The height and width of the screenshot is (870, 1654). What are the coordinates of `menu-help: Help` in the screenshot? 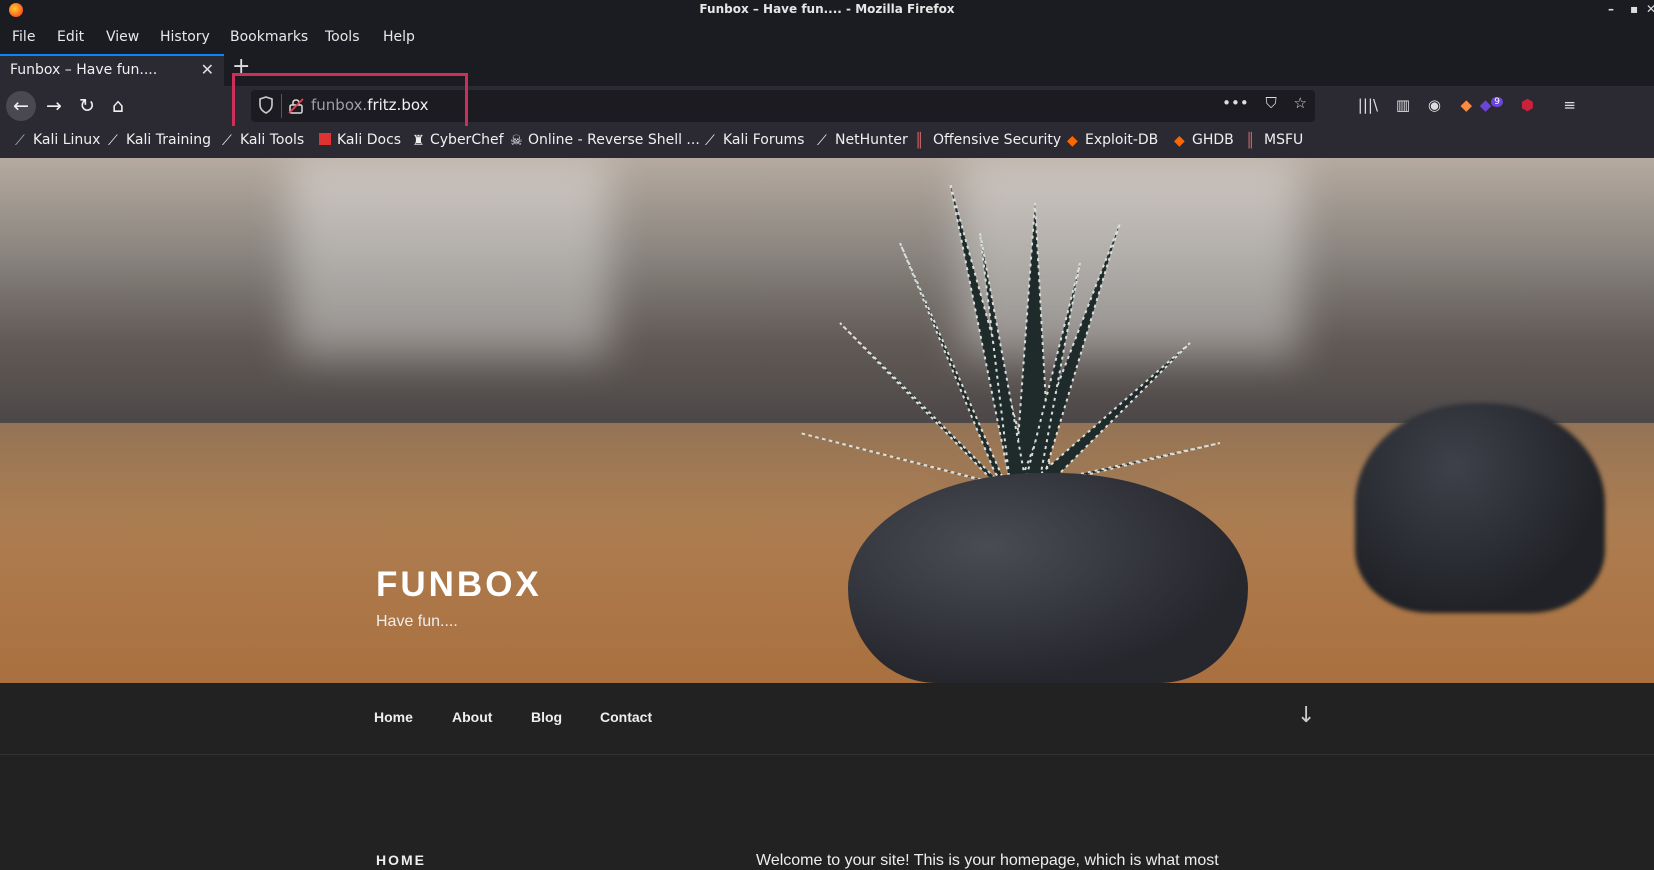 It's located at (399, 37).